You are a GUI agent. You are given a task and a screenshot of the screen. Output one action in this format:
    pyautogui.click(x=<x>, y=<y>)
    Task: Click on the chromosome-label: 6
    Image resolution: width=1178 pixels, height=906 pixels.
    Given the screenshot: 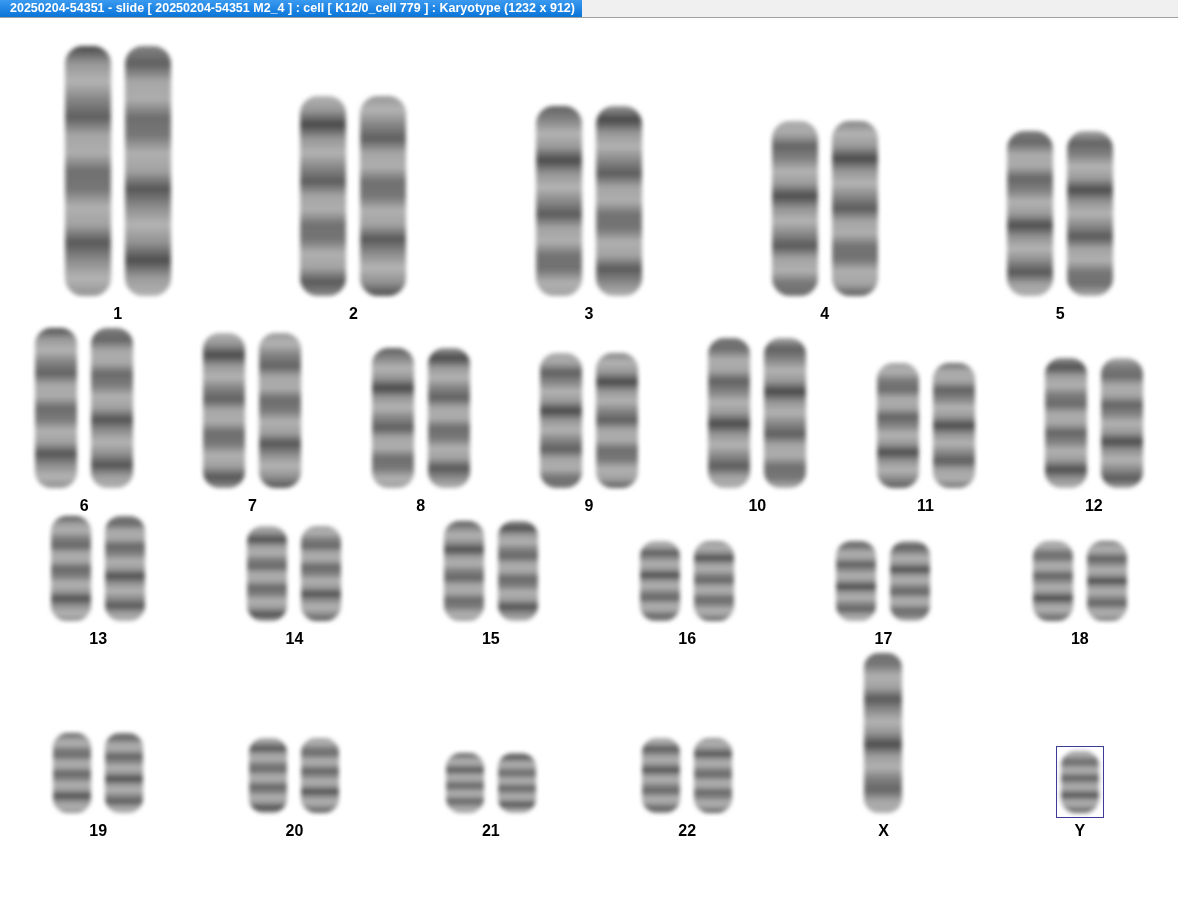 What is the action you would take?
    pyautogui.click(x=84, y=506)
    